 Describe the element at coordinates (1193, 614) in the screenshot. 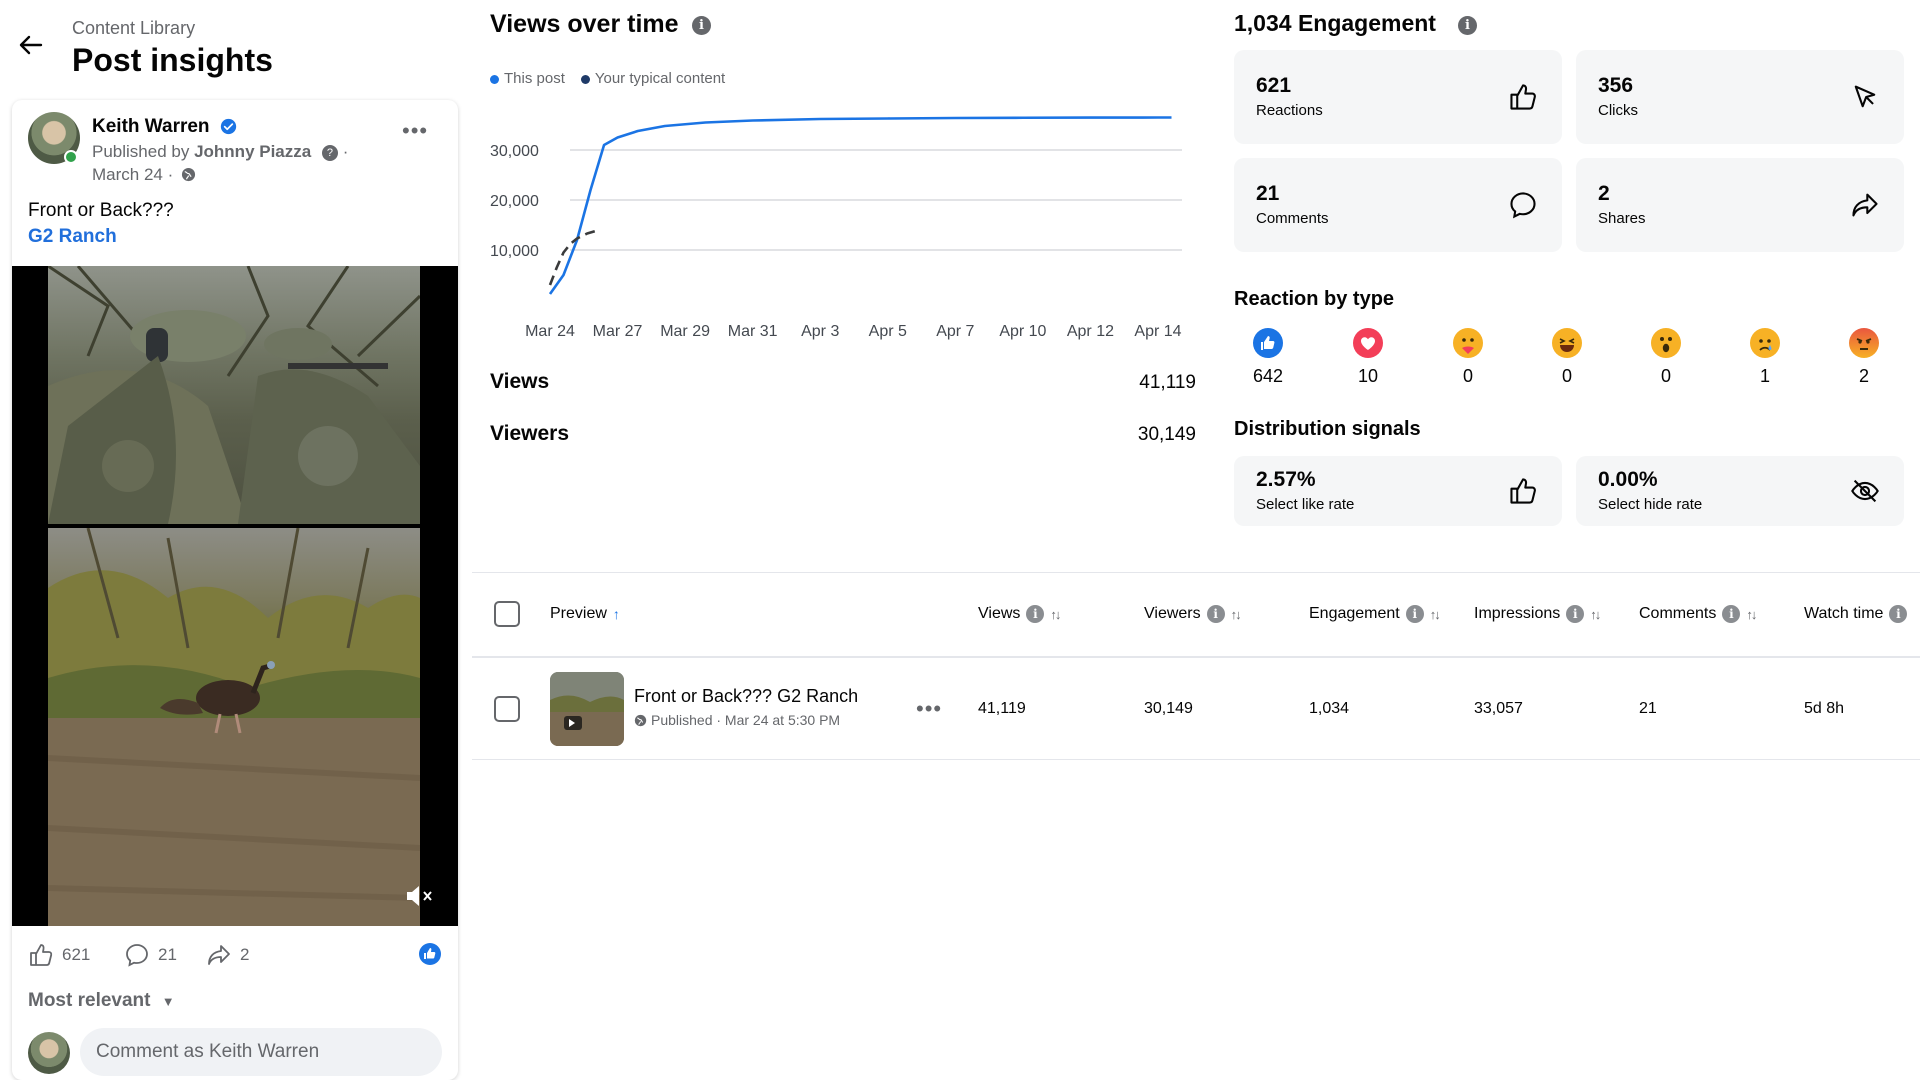

I see `column-header-viewers: Viewers i ↑↓` at that location.